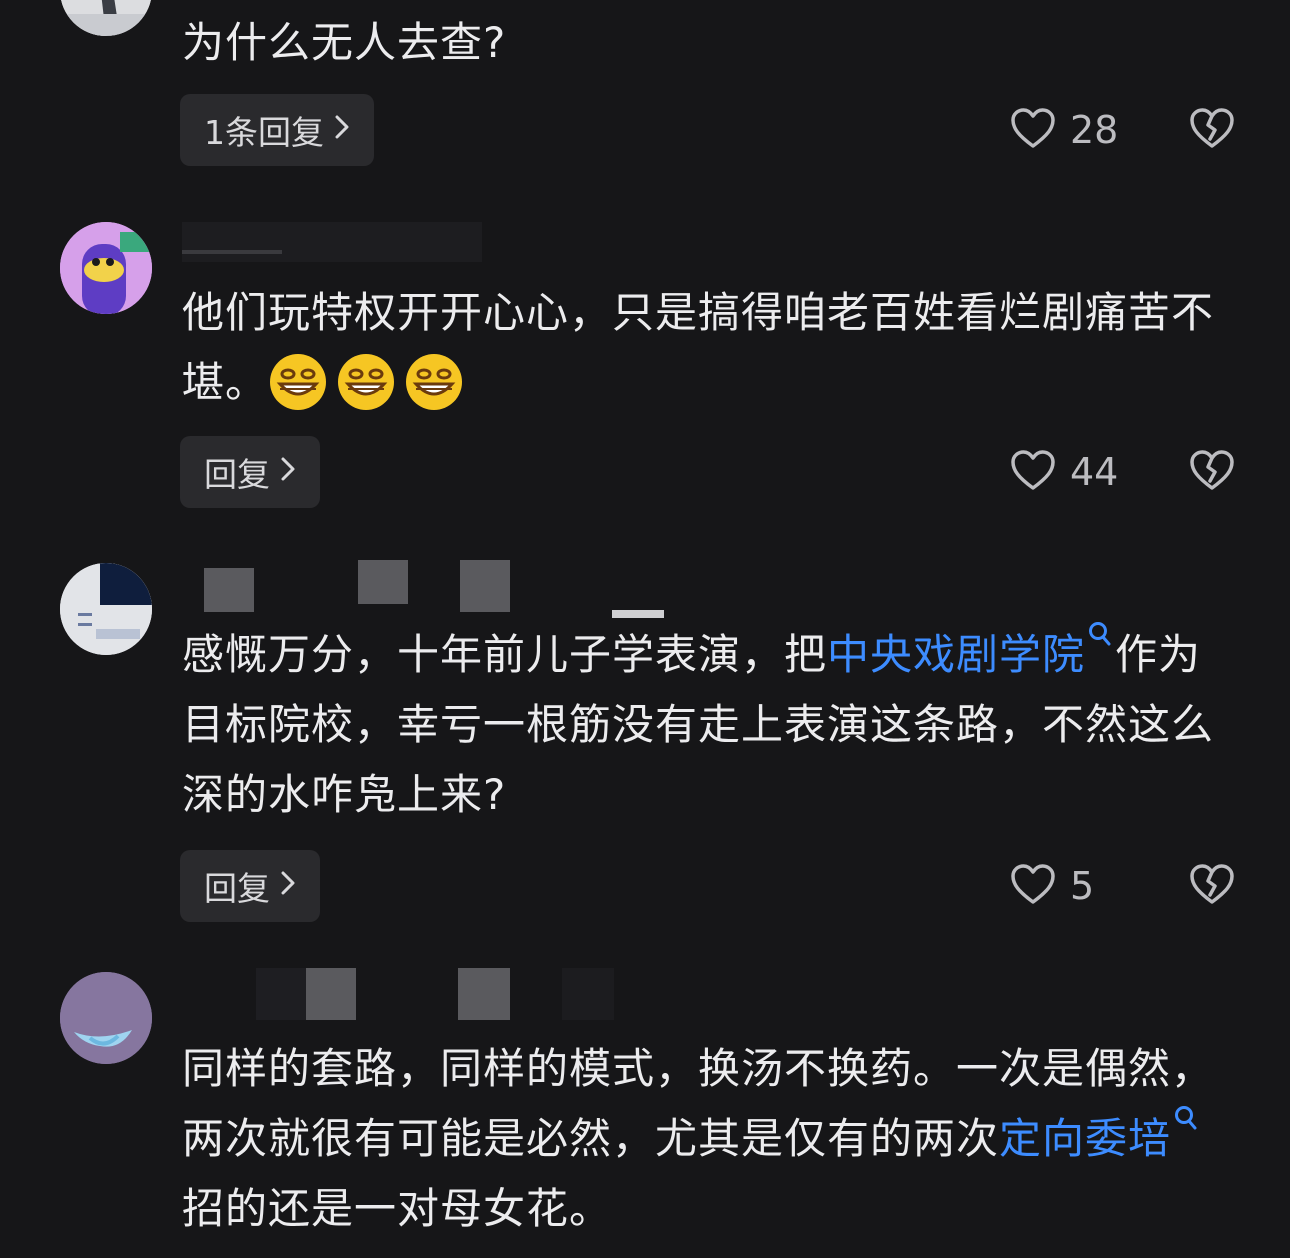 The width and height of the screenshot is (1290, 1258). What do you see at coordinates (344, 42) in the screenshot?
I see `comment-text: 为什么无人去查?` at bounding box center [344, 42].